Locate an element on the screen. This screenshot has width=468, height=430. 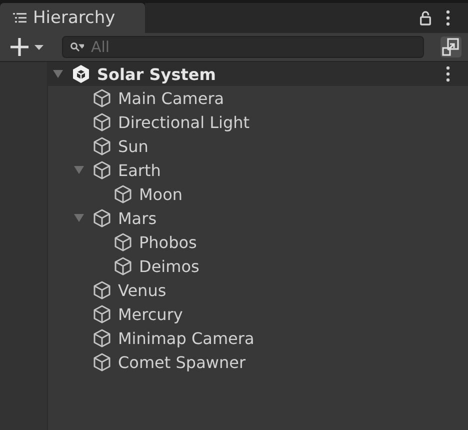
hierarchy-tab: Hierarchy is located at coordinates (72, 18).